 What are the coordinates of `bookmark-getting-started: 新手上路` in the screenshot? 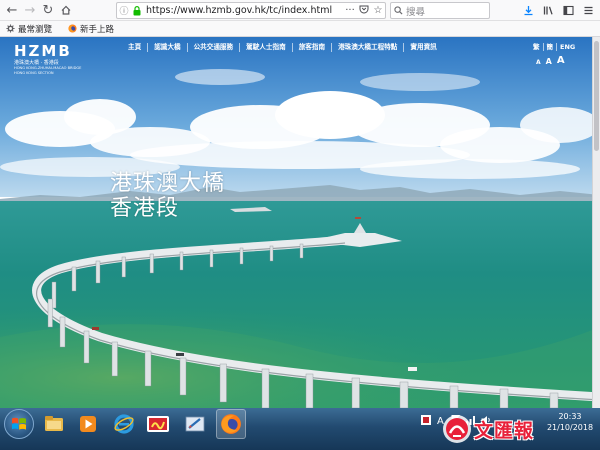 It's located at (91, 29).